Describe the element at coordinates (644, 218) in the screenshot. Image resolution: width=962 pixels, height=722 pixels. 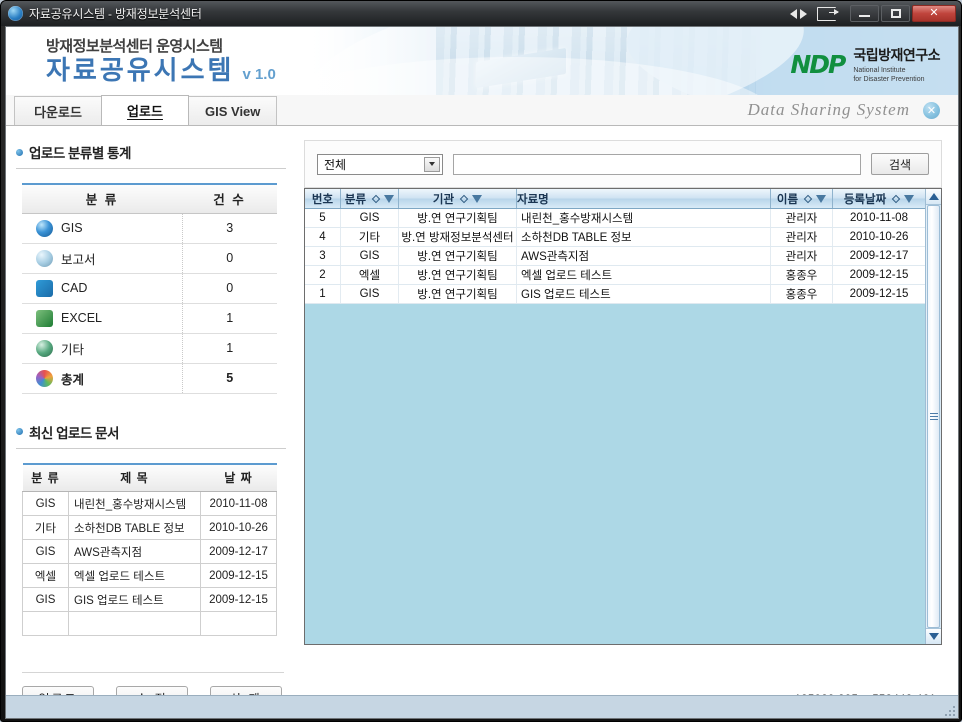
I see `grid-cell-name: 내린천_홍수방재시스템` at that location.